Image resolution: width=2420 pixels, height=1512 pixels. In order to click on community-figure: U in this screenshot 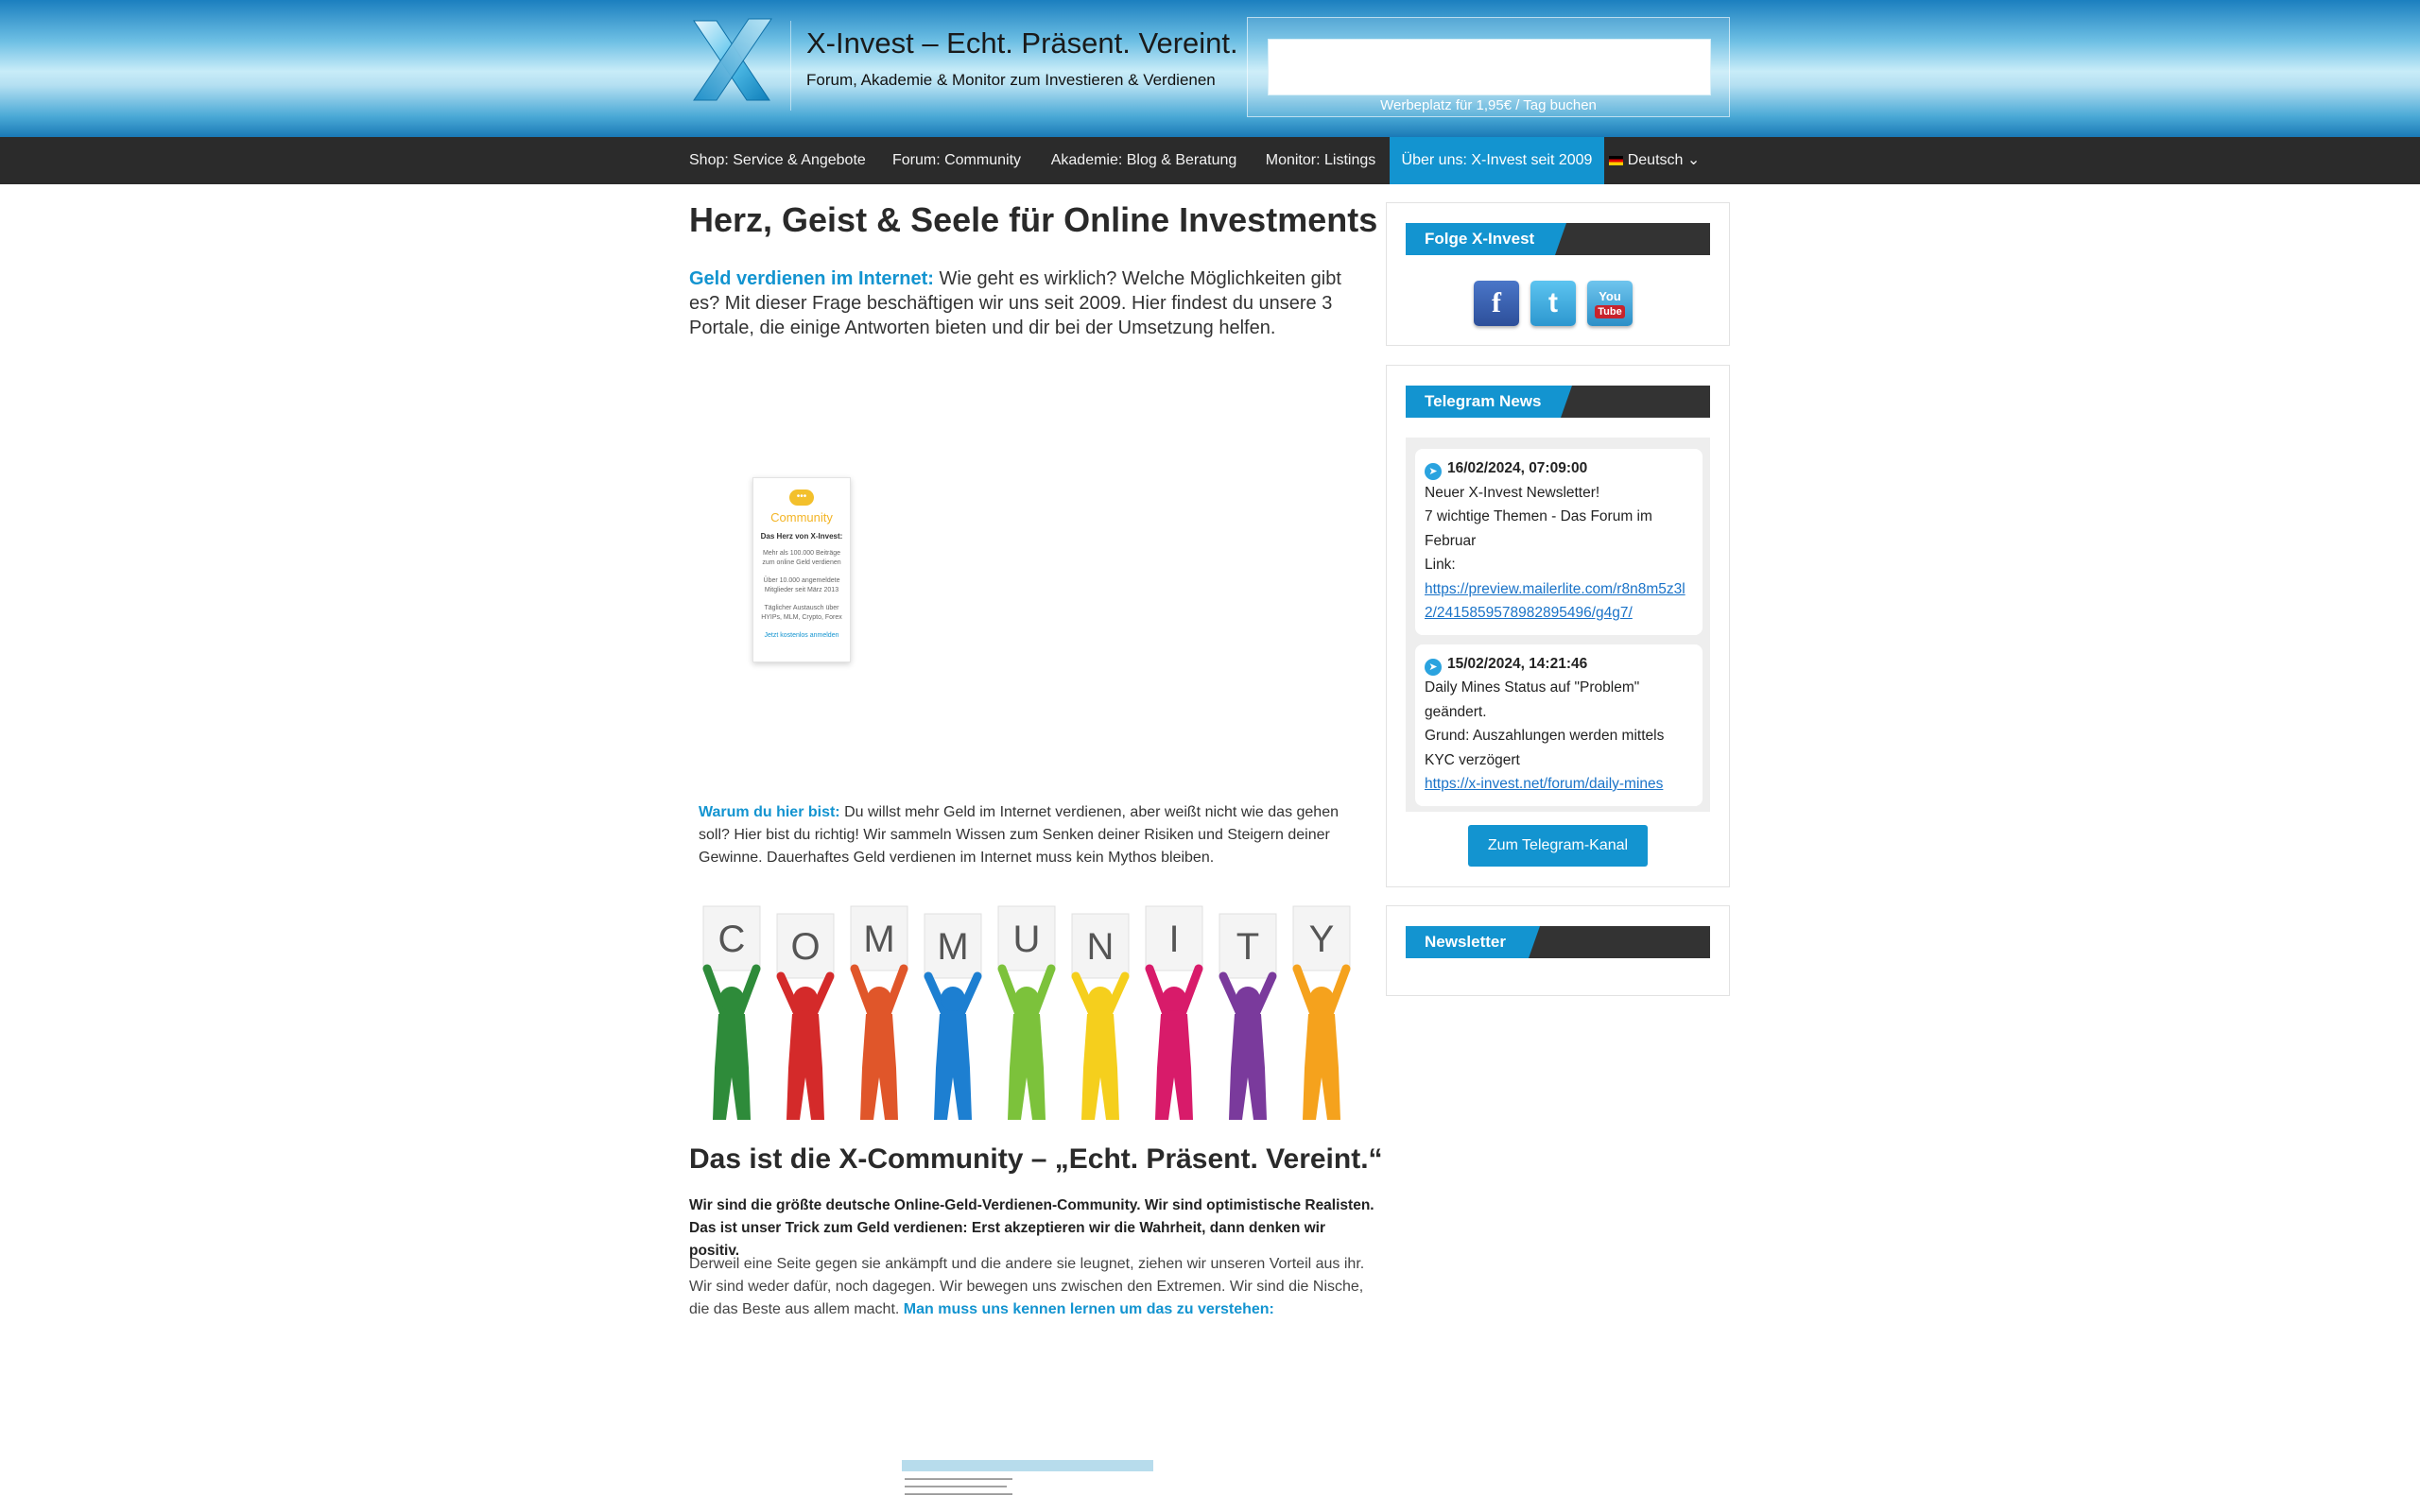, I will do `click(1026, 1012)`.